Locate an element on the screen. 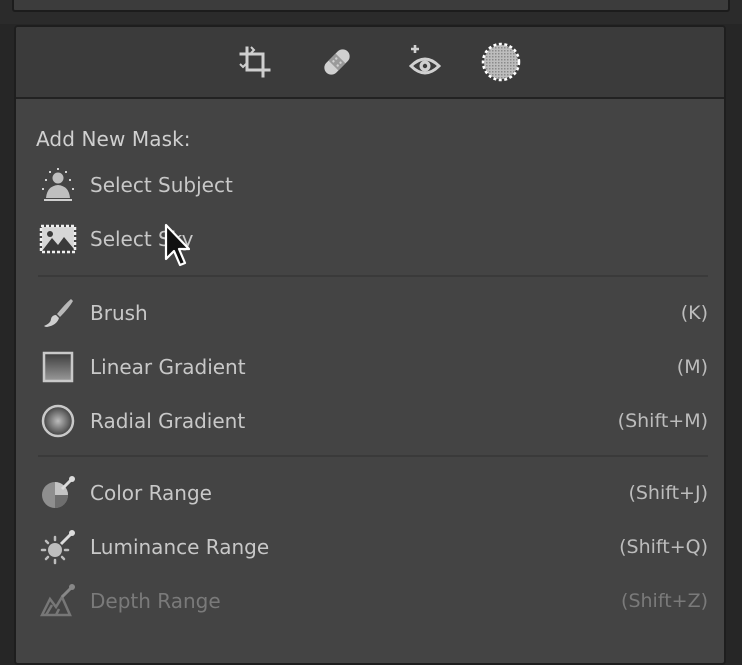 The image size is (742, 665). select-subject-item: Select Subject is located at coordinates (373, 185).